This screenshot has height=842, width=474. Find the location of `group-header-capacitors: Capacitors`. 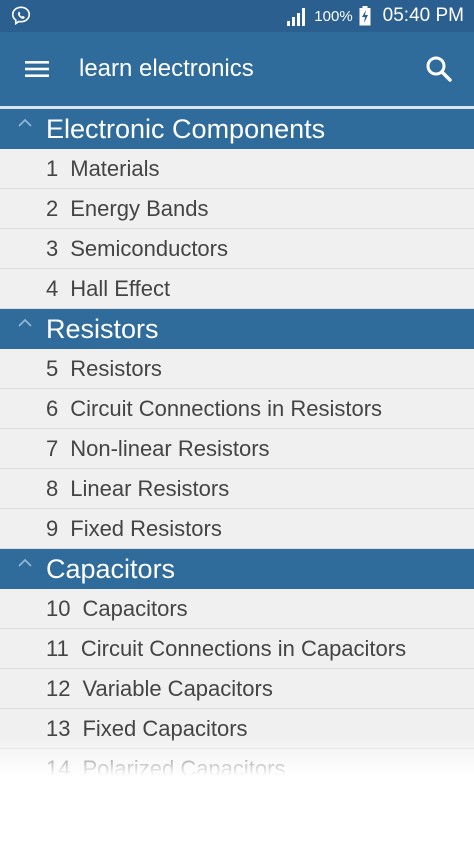

group-header-capacitors: Capacitors is located at coordinates (237, 569).